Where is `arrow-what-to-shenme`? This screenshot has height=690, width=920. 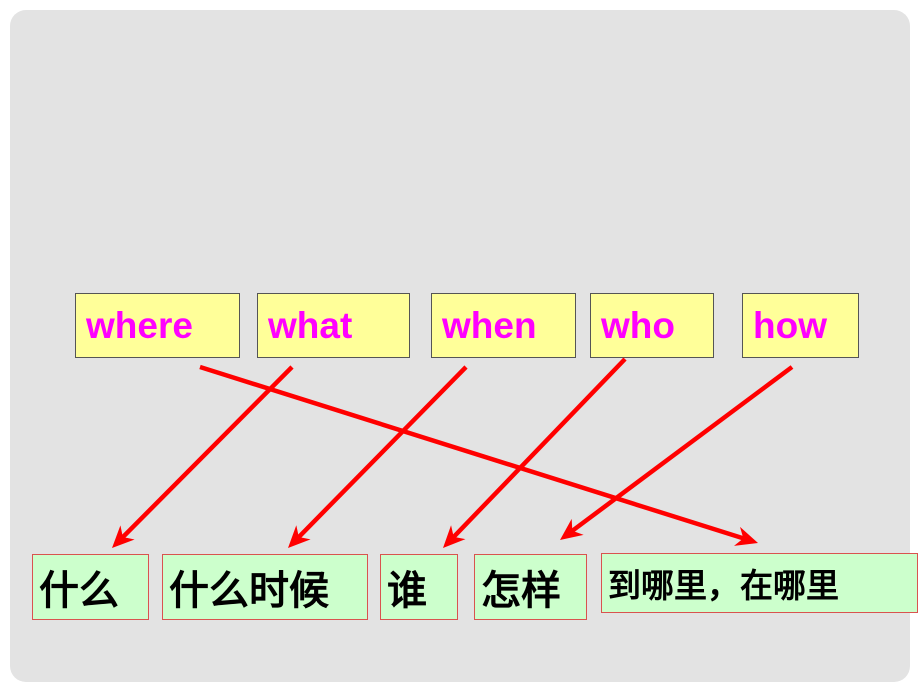
arrow-what-to-shenme is located at coordinates (207, 452).